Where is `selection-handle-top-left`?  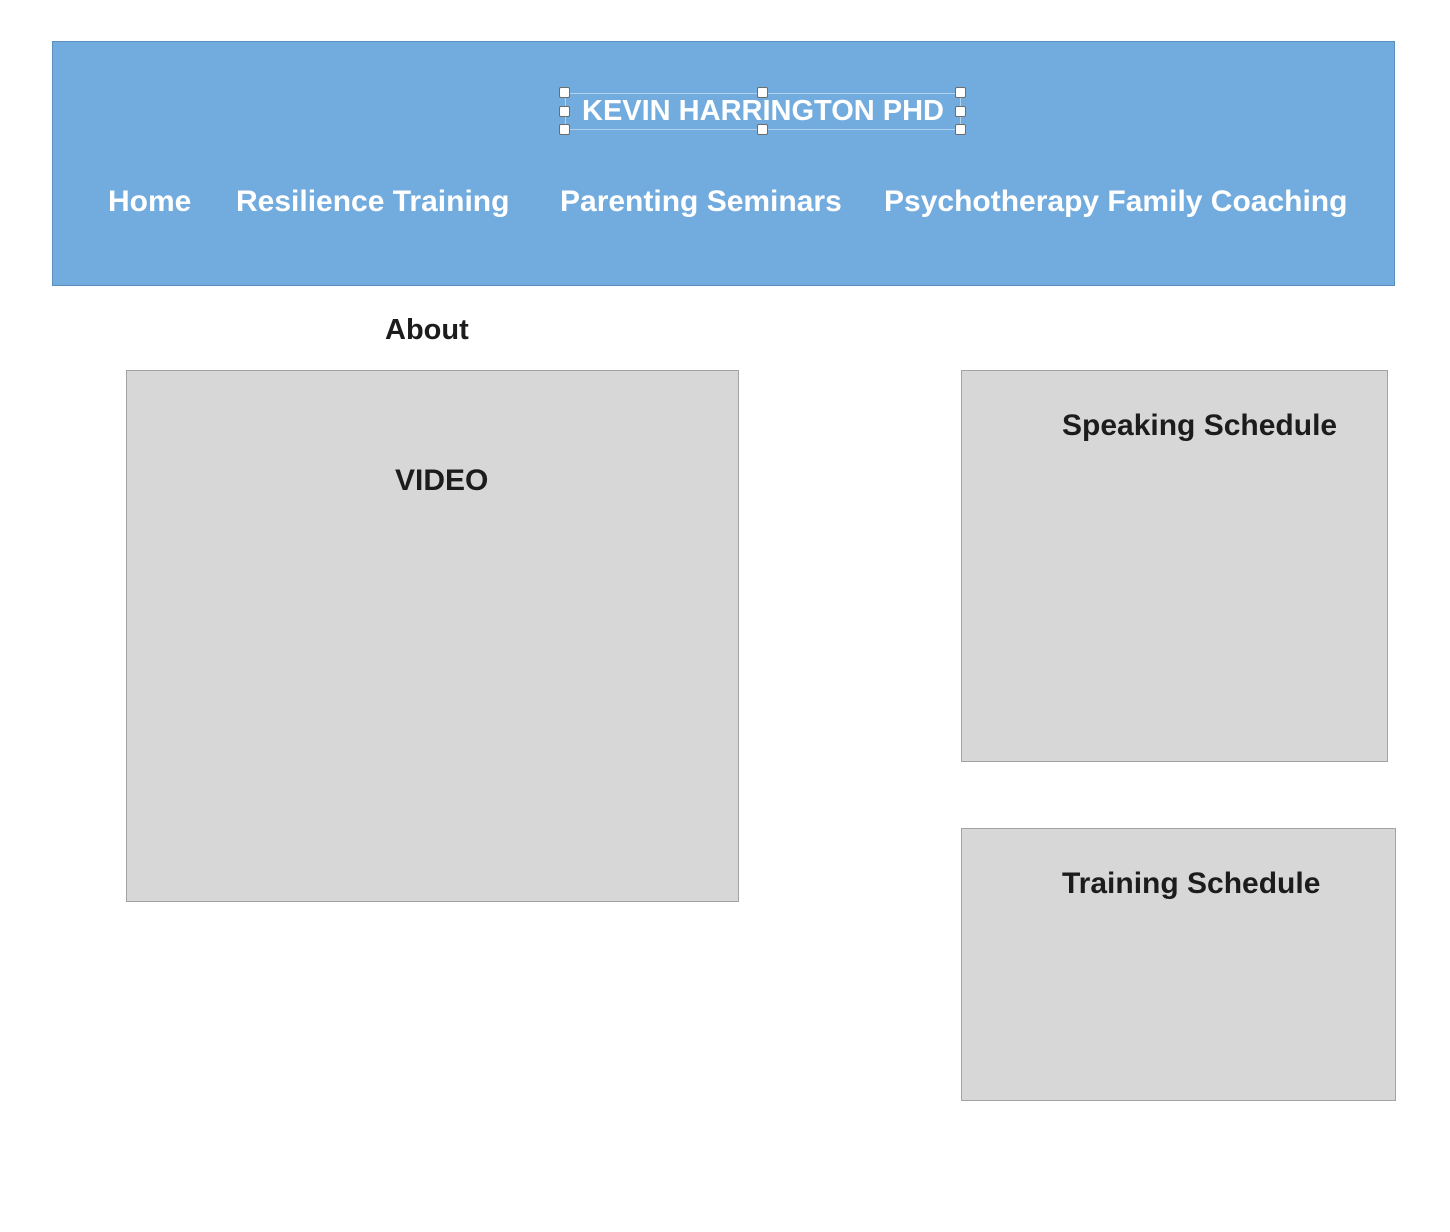
selection-handle-top-left is located at coordinates (564, 92).